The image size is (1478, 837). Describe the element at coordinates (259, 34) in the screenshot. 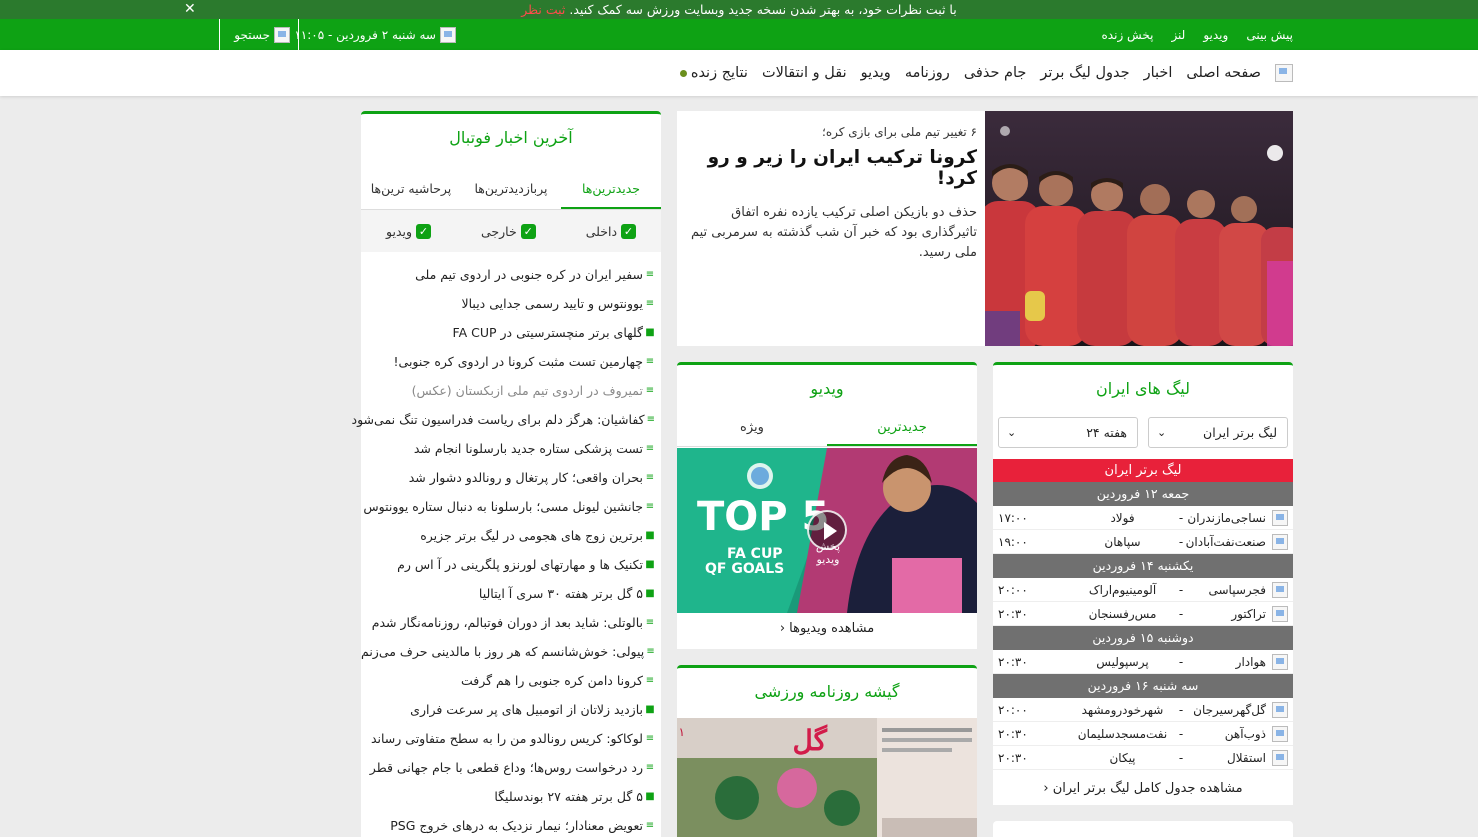

I see `search-button: جستجو` at that location.